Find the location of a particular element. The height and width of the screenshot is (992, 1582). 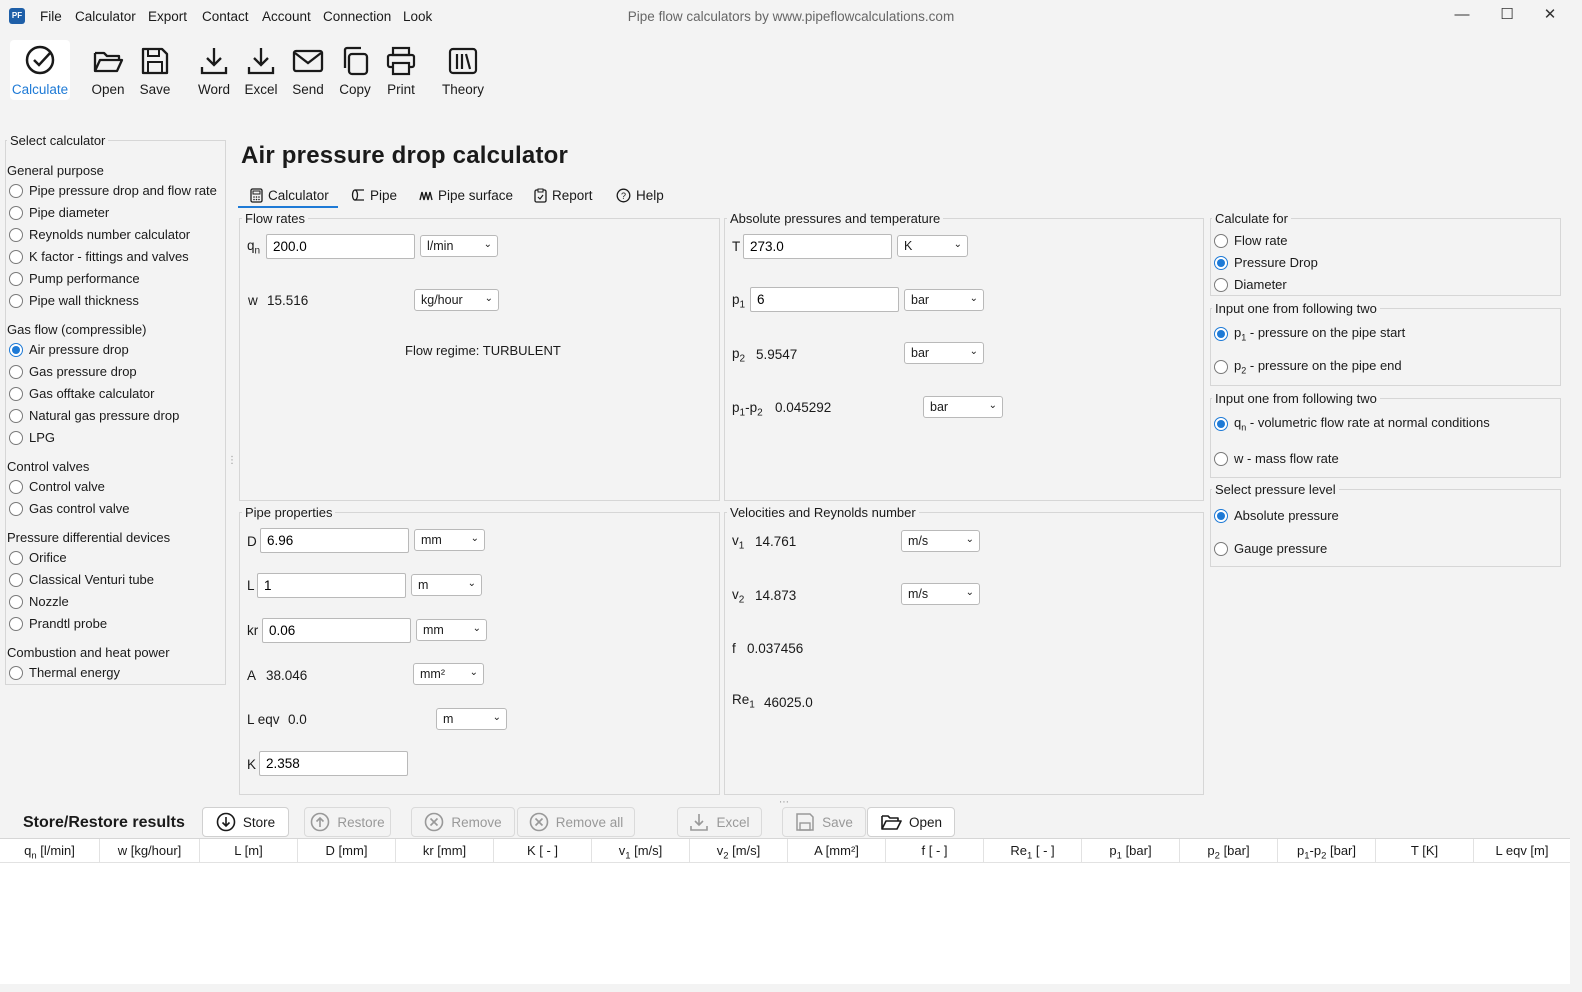

remove-button: Remove is located at coordinates (463, 822).